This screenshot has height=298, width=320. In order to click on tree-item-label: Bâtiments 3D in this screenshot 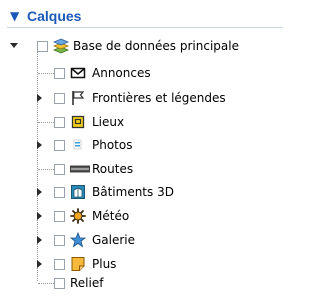, I will do `click(133, 192)`.